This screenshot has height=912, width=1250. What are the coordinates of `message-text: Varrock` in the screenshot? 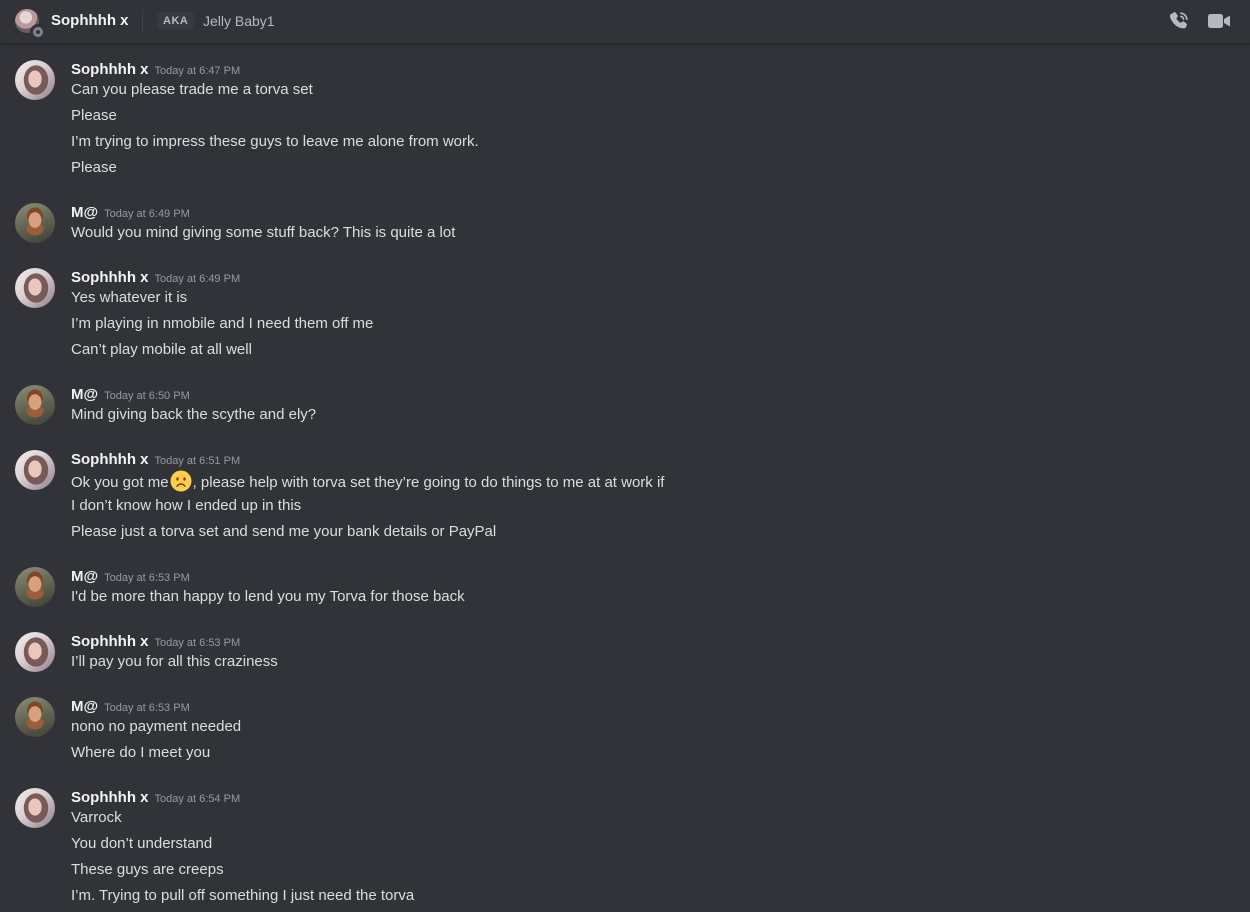 It's located at (96, 817).